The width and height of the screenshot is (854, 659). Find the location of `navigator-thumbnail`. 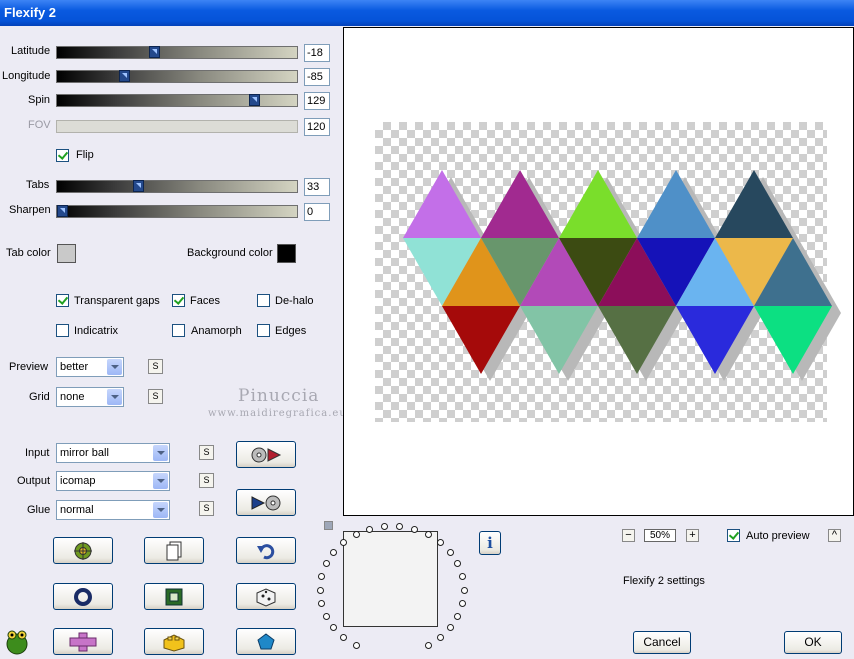

navigator-thumbnail is located at coordinates (390, 579).